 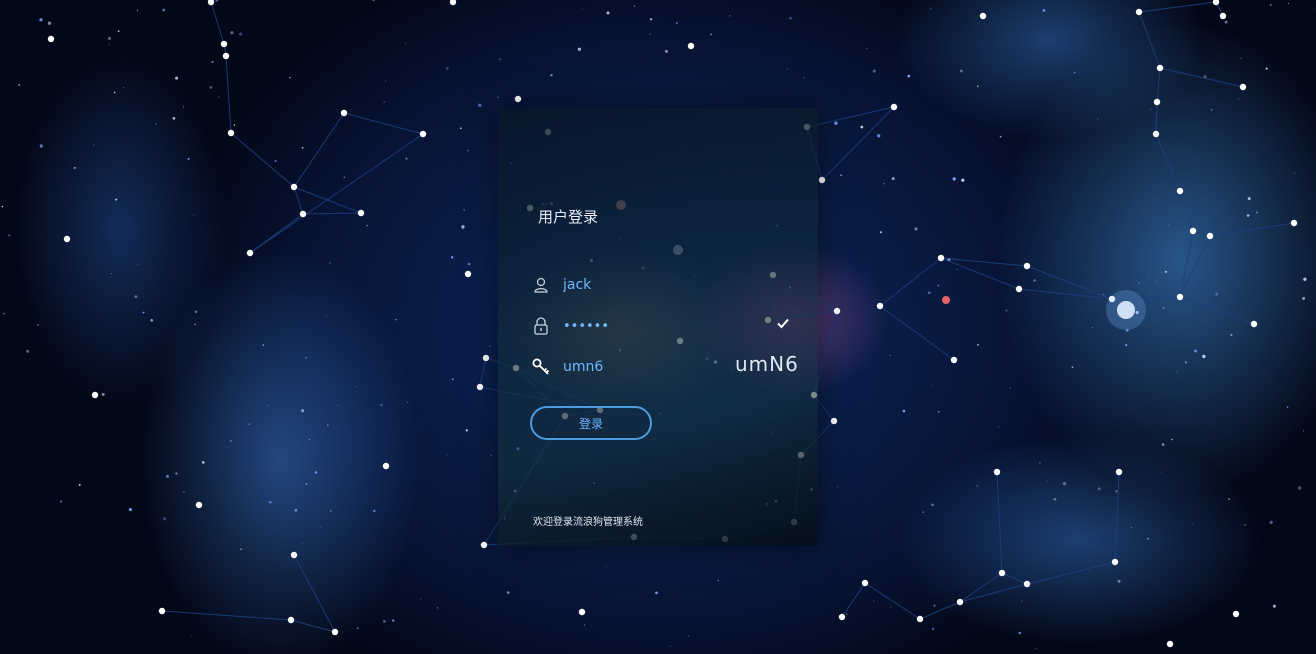 I want to click on captcha-input, so click(x=638, y=367).